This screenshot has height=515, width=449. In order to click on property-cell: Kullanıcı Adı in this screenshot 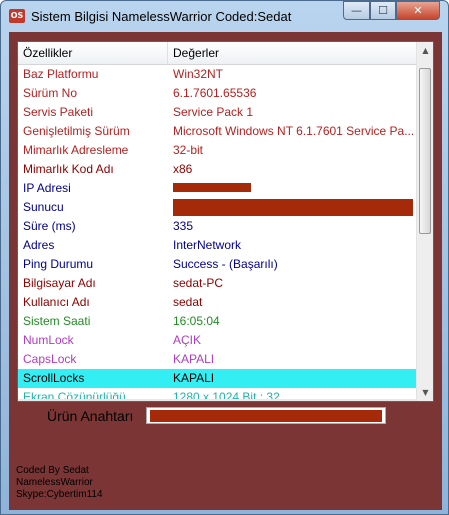, I will do `click(56, 302)`.